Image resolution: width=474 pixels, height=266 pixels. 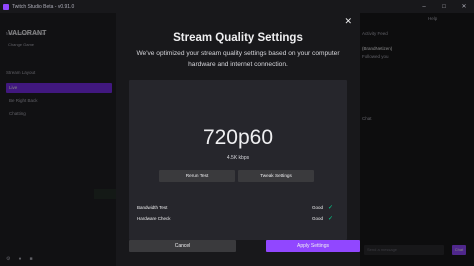 I want to click on quality-value: 720p60, so click(x=238, y=137).